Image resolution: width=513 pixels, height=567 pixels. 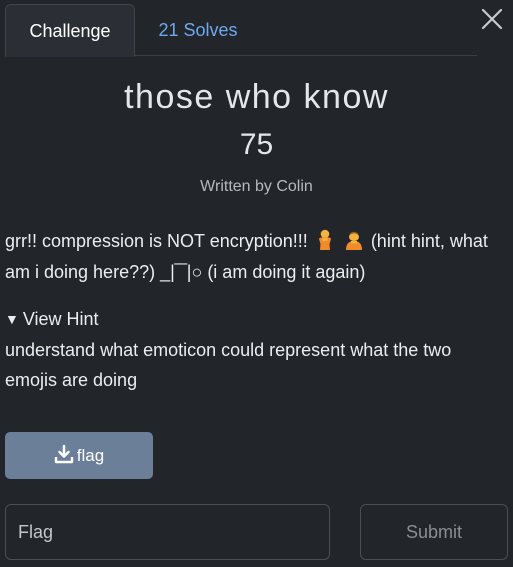 I want to click on view-hint-toggle: ▼ View Hint, so click(x=52, y=319).